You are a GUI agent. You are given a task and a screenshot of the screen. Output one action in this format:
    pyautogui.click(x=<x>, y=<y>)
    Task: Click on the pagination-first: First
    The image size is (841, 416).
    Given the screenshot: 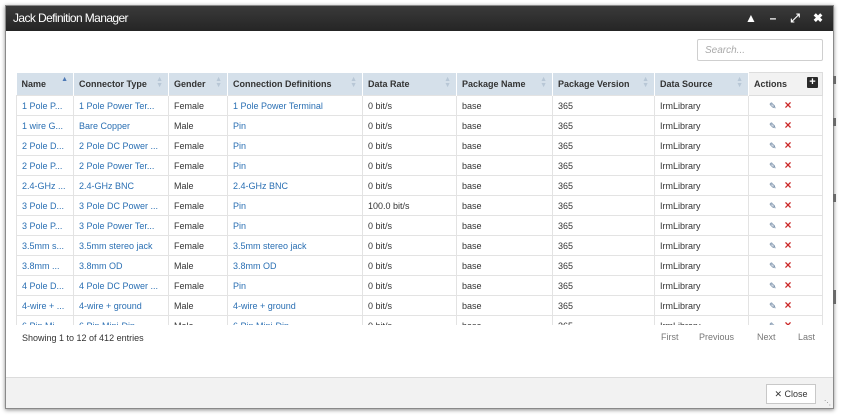 What is the action you would take?
    pyautogui.click(x=670, y=337)
    